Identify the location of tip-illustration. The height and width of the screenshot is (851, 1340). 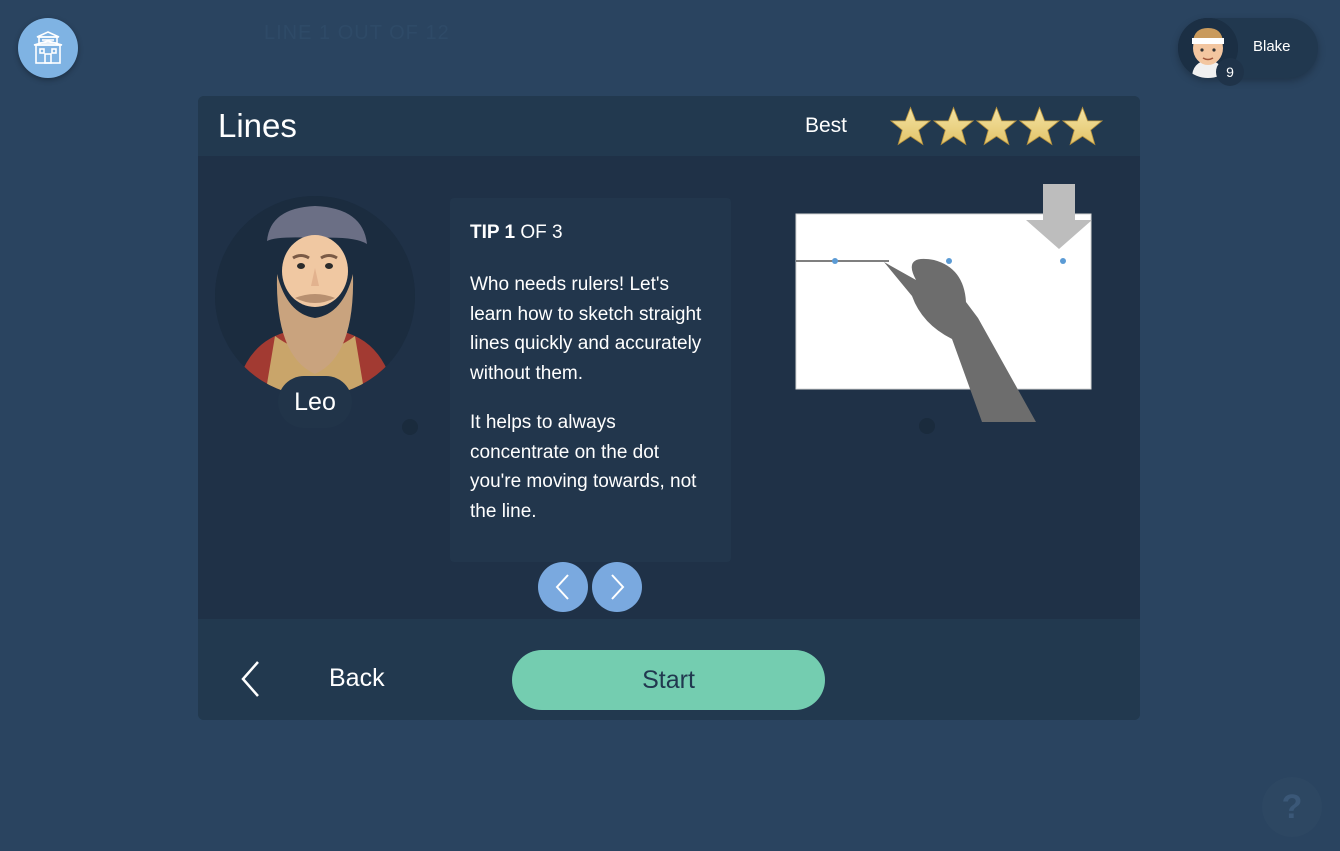
(944, 309).